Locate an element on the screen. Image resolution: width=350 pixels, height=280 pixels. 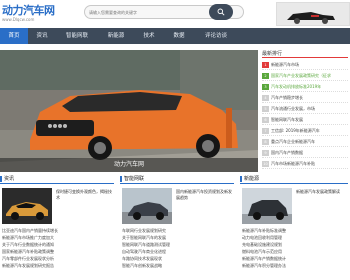
ranking-item: 5 汽车流通行业发展，市场 is located at coordinates (305, 109).